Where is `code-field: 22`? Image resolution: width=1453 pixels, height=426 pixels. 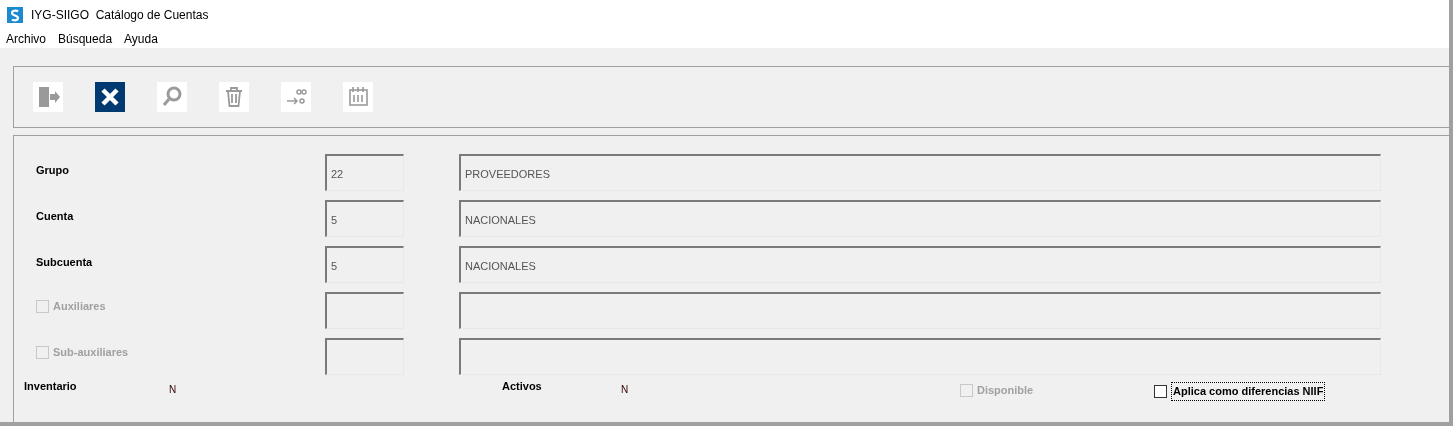
code-field: 22 is located at coordinates (364, 172).